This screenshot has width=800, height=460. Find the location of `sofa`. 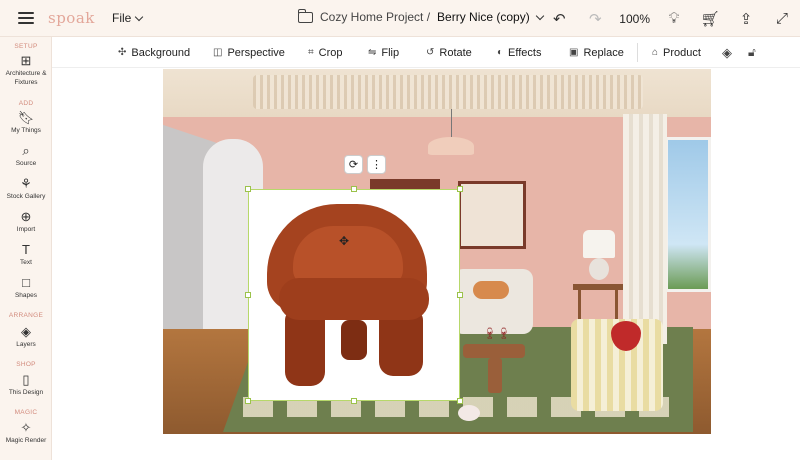

sofa is located at coordinates (493, 301).